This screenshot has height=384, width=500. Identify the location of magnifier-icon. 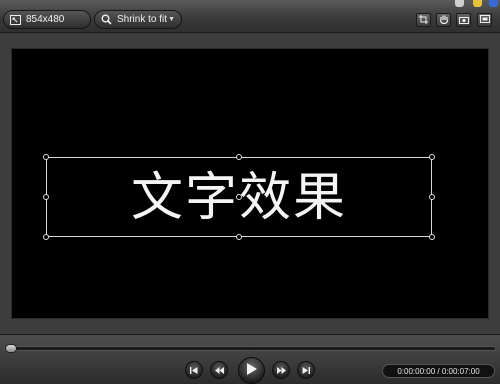
(106, 19).